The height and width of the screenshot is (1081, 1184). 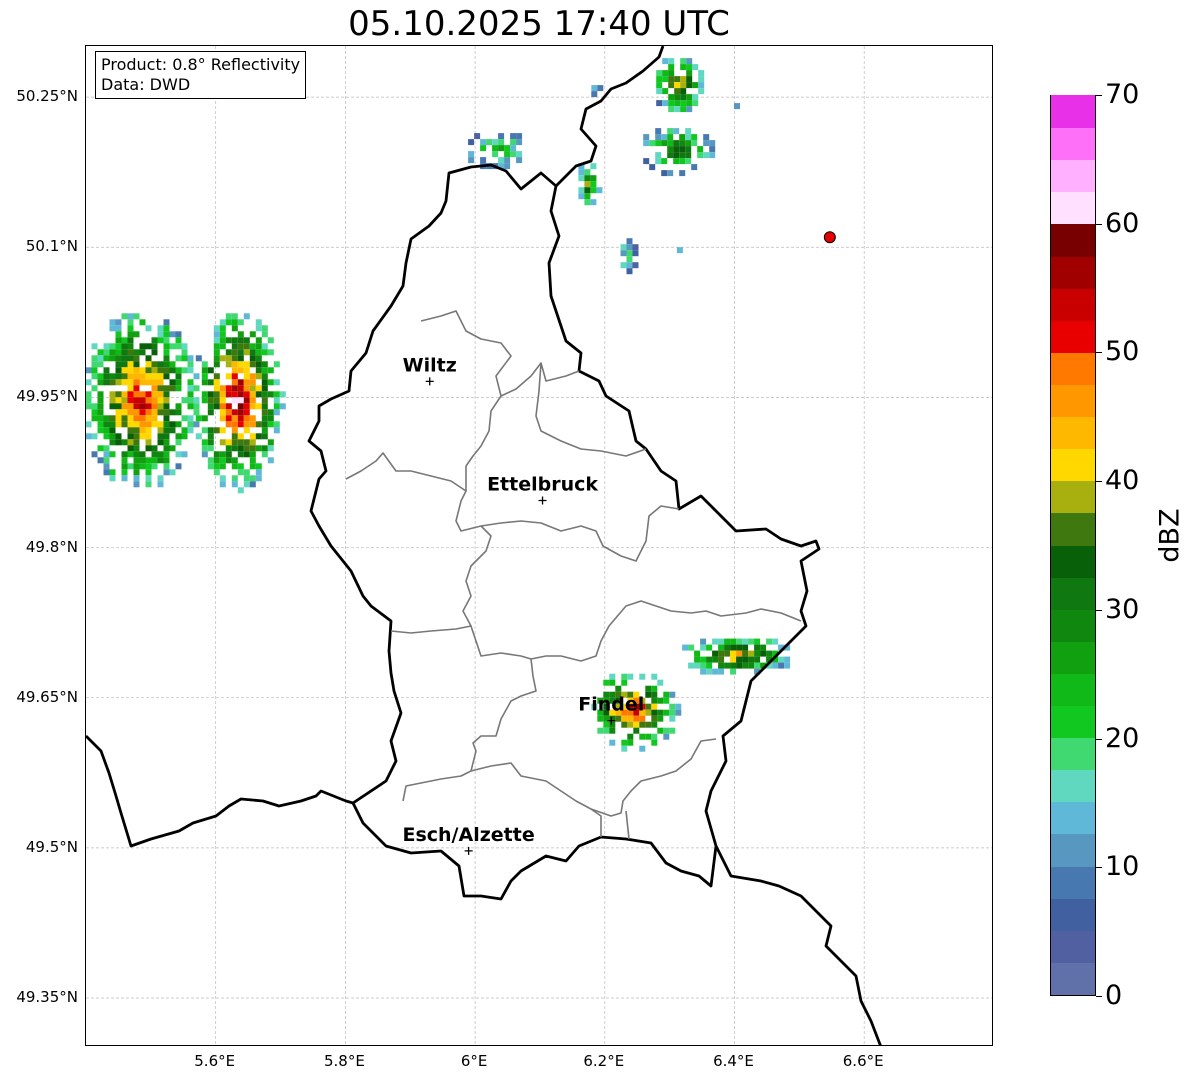 I want to click on x-tick-label: 6°E, so click(x=474, y=1061).